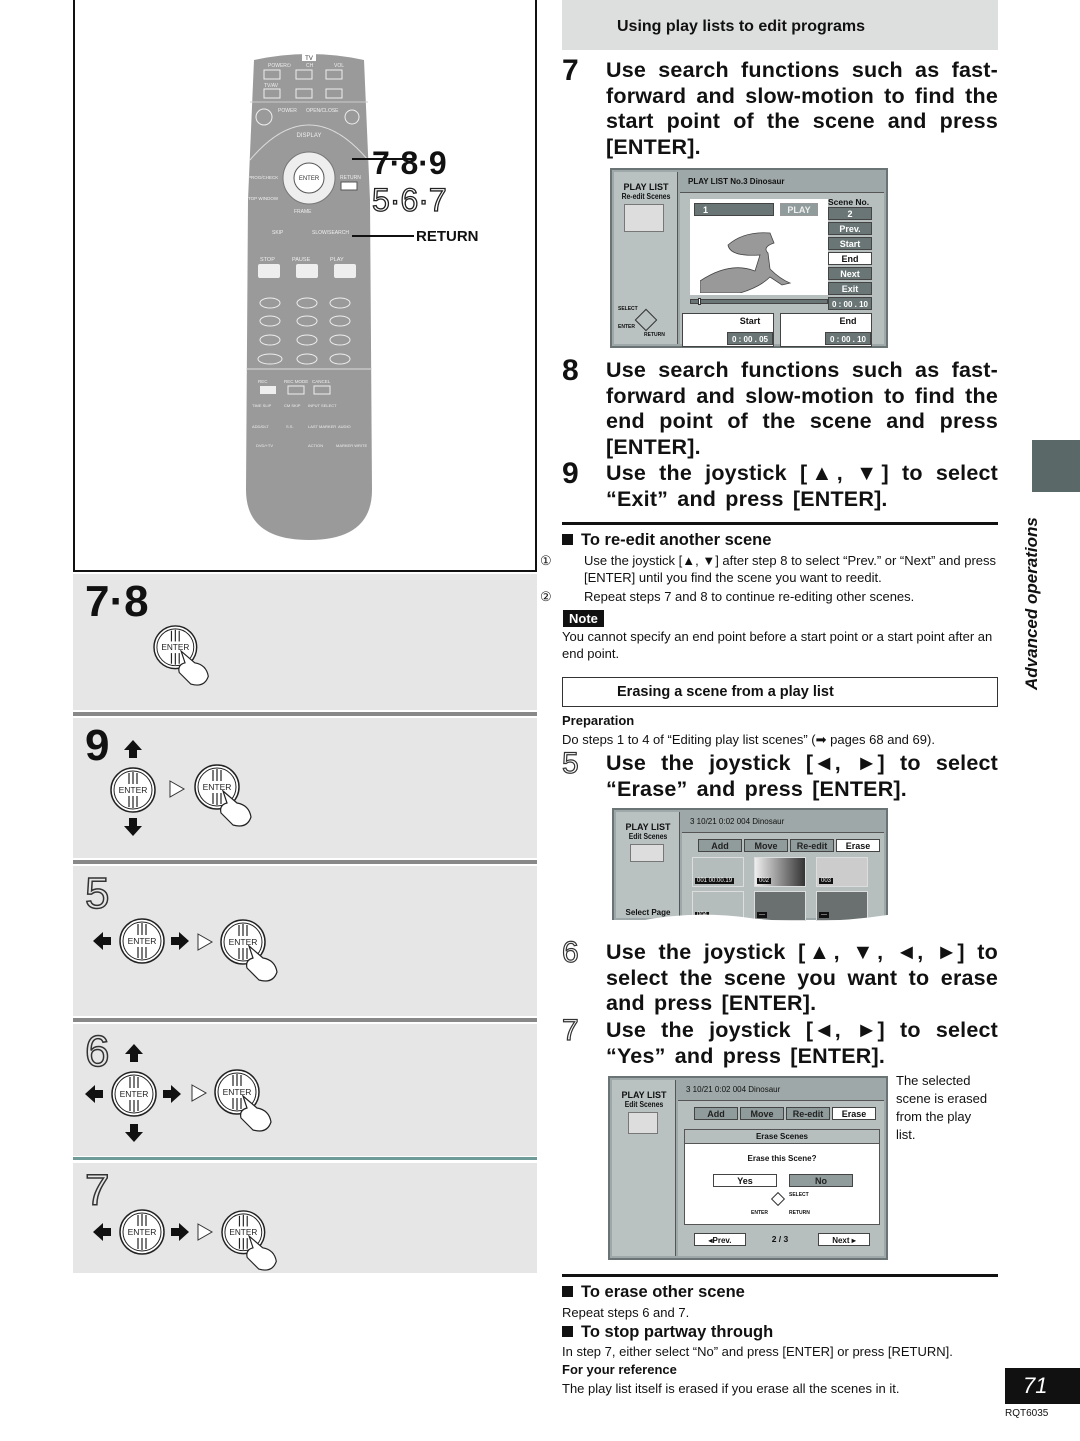 The width and height of the screenshot is (1080, 1441). I want to click on step-number: 7, so click(570, 1030).